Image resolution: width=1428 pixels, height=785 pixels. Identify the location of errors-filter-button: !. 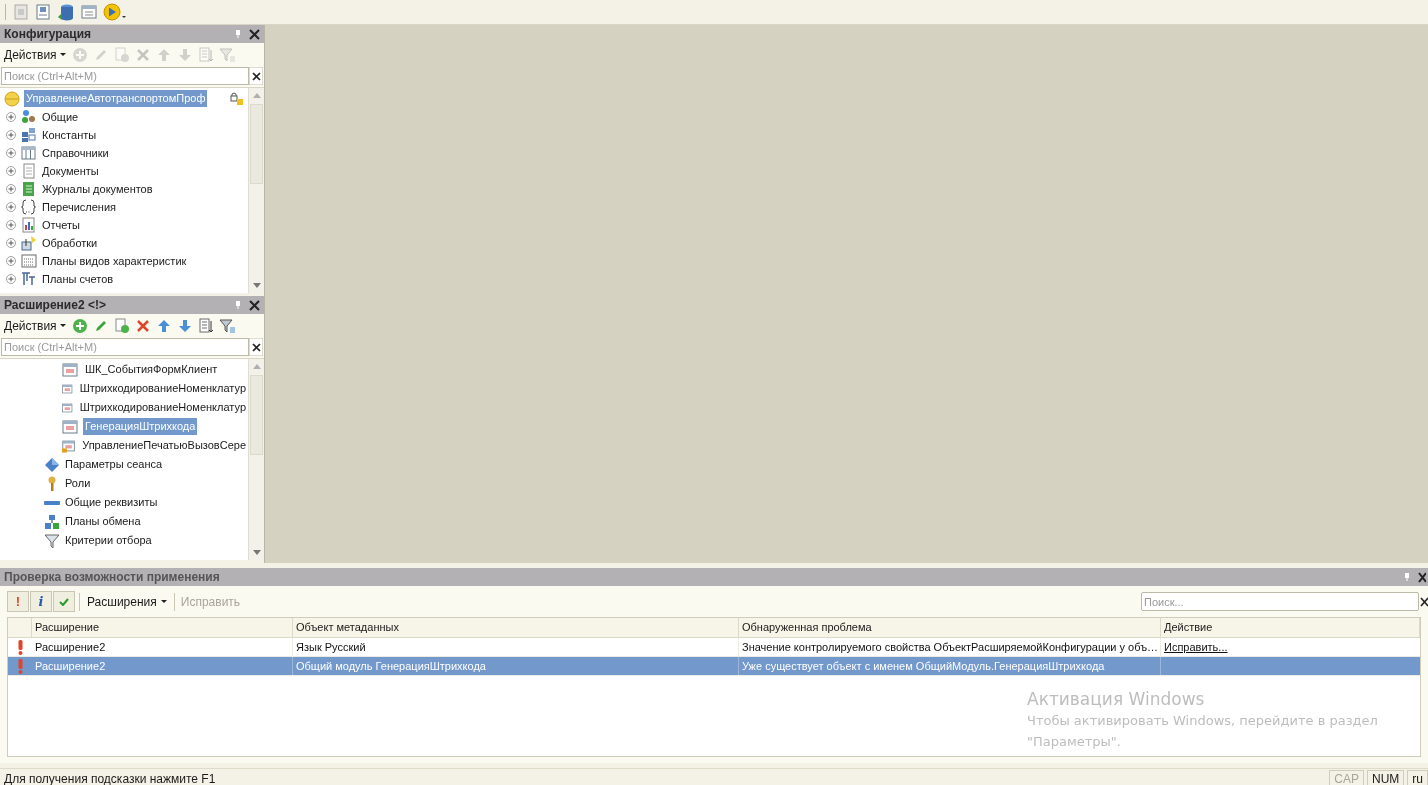
(18, 601).